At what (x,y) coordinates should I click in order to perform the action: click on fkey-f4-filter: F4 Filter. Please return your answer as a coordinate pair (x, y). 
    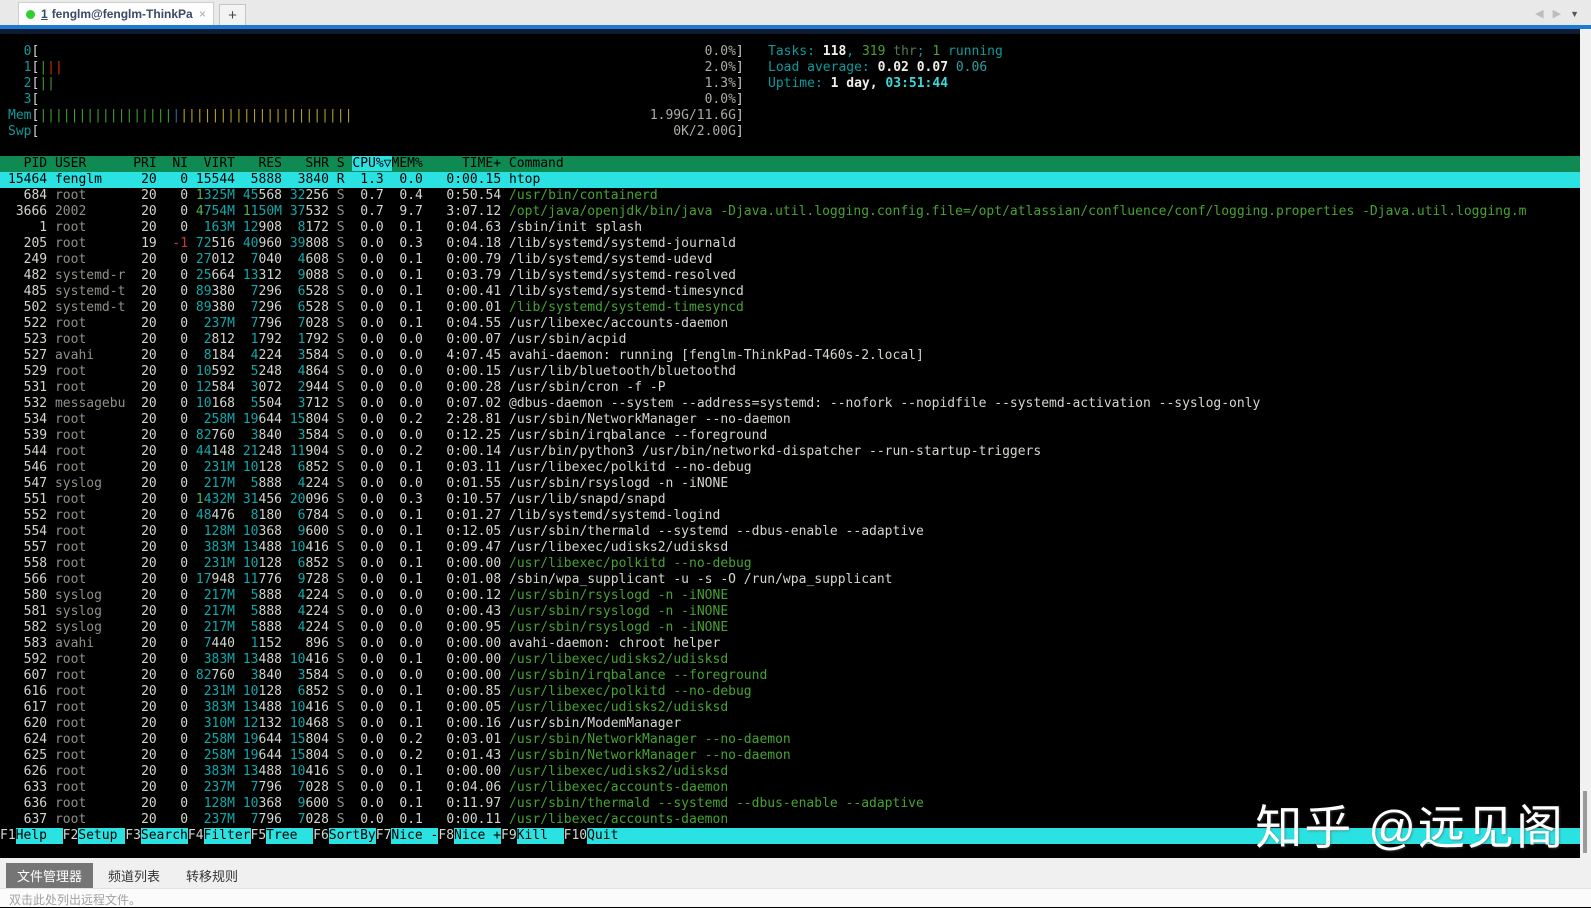
    Looking at the image, I should click on (219, 836).